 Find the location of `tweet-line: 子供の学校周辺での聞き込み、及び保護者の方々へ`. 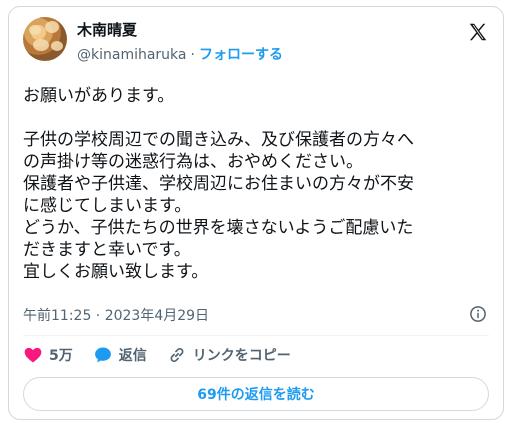

tweet-line: 子供の学校周辺での聞き込み、及び保護者の方々へ is located at coordinates (218, 140).